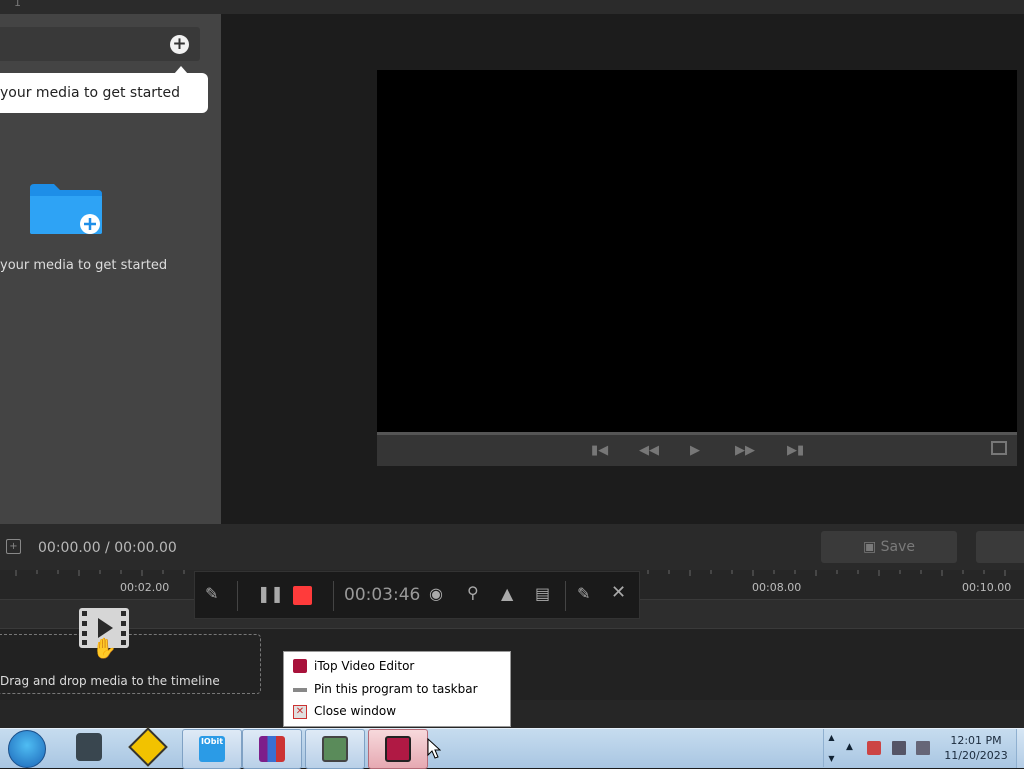 The image size is (1024, 769). Describe the element at coordinates (987, 587) in the screenshot. I see `tick-label: 00:10.00` at that location.